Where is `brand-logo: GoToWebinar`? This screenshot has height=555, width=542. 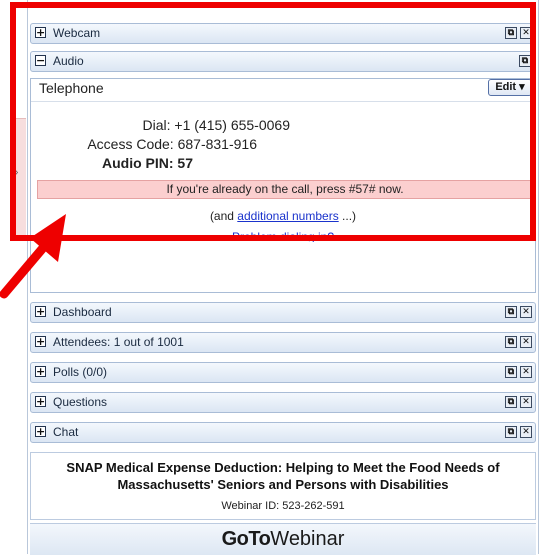
brand-logo: GoToWebinar is located at coordinates (283, 539).